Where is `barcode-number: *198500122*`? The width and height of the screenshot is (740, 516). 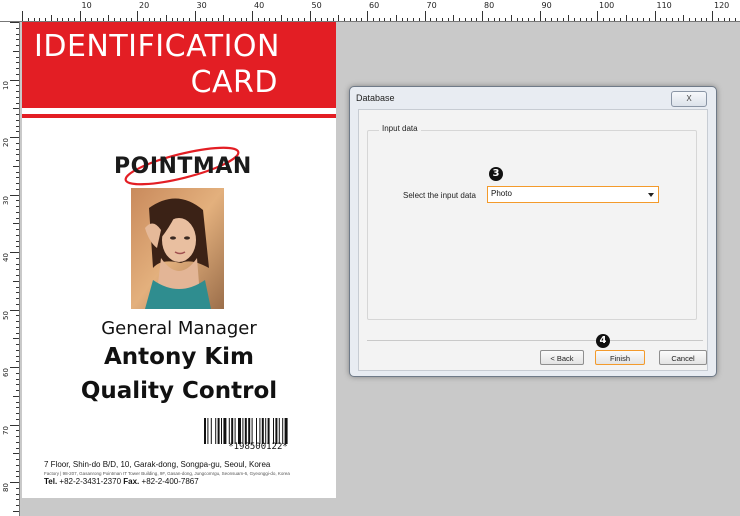 barcode-number: *198500122* is located at coordinates (258, 447).